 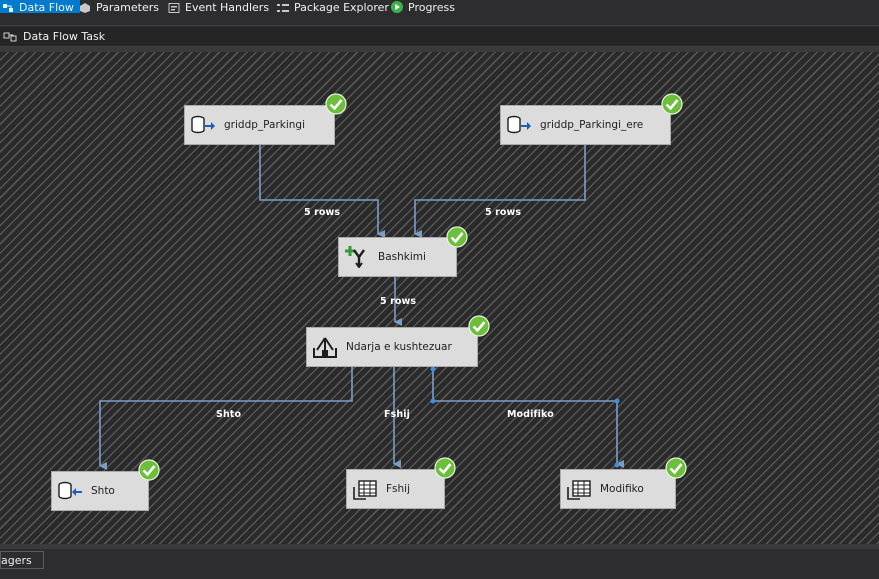 I want to click on panel-splitter, so click(x=439, y=546).